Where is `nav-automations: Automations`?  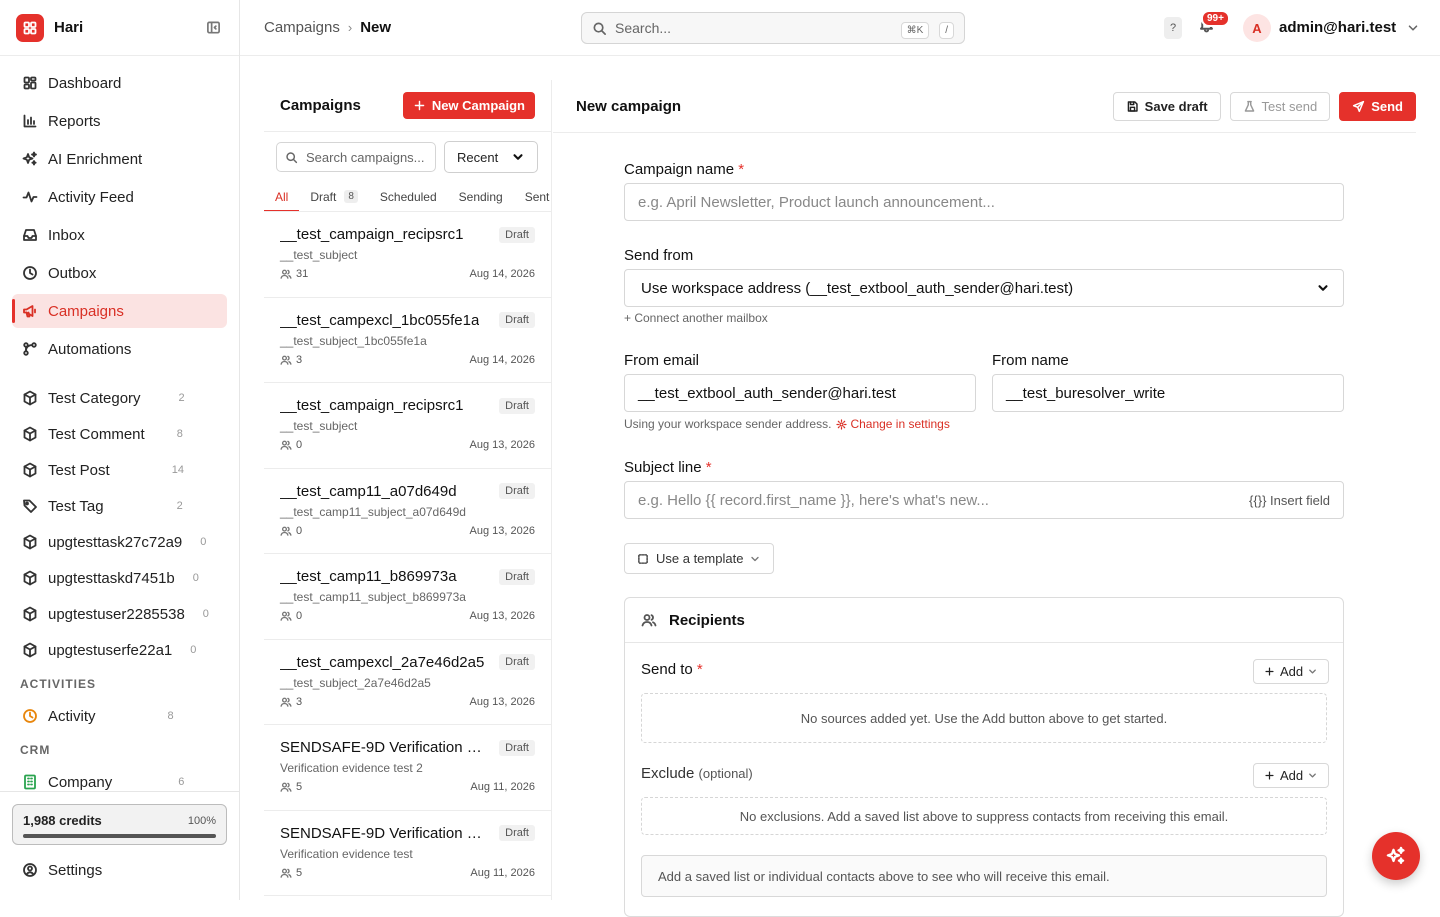 nav-automations: Automations is located at coordinates (119, 349).